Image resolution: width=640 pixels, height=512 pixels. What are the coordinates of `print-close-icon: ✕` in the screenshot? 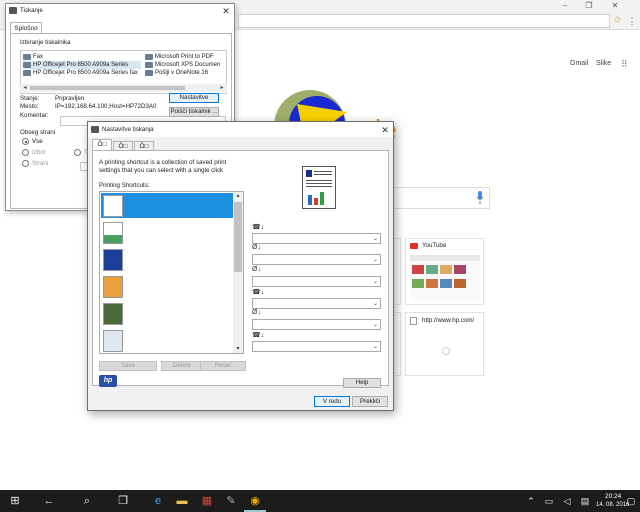 It's located at (226, 11).